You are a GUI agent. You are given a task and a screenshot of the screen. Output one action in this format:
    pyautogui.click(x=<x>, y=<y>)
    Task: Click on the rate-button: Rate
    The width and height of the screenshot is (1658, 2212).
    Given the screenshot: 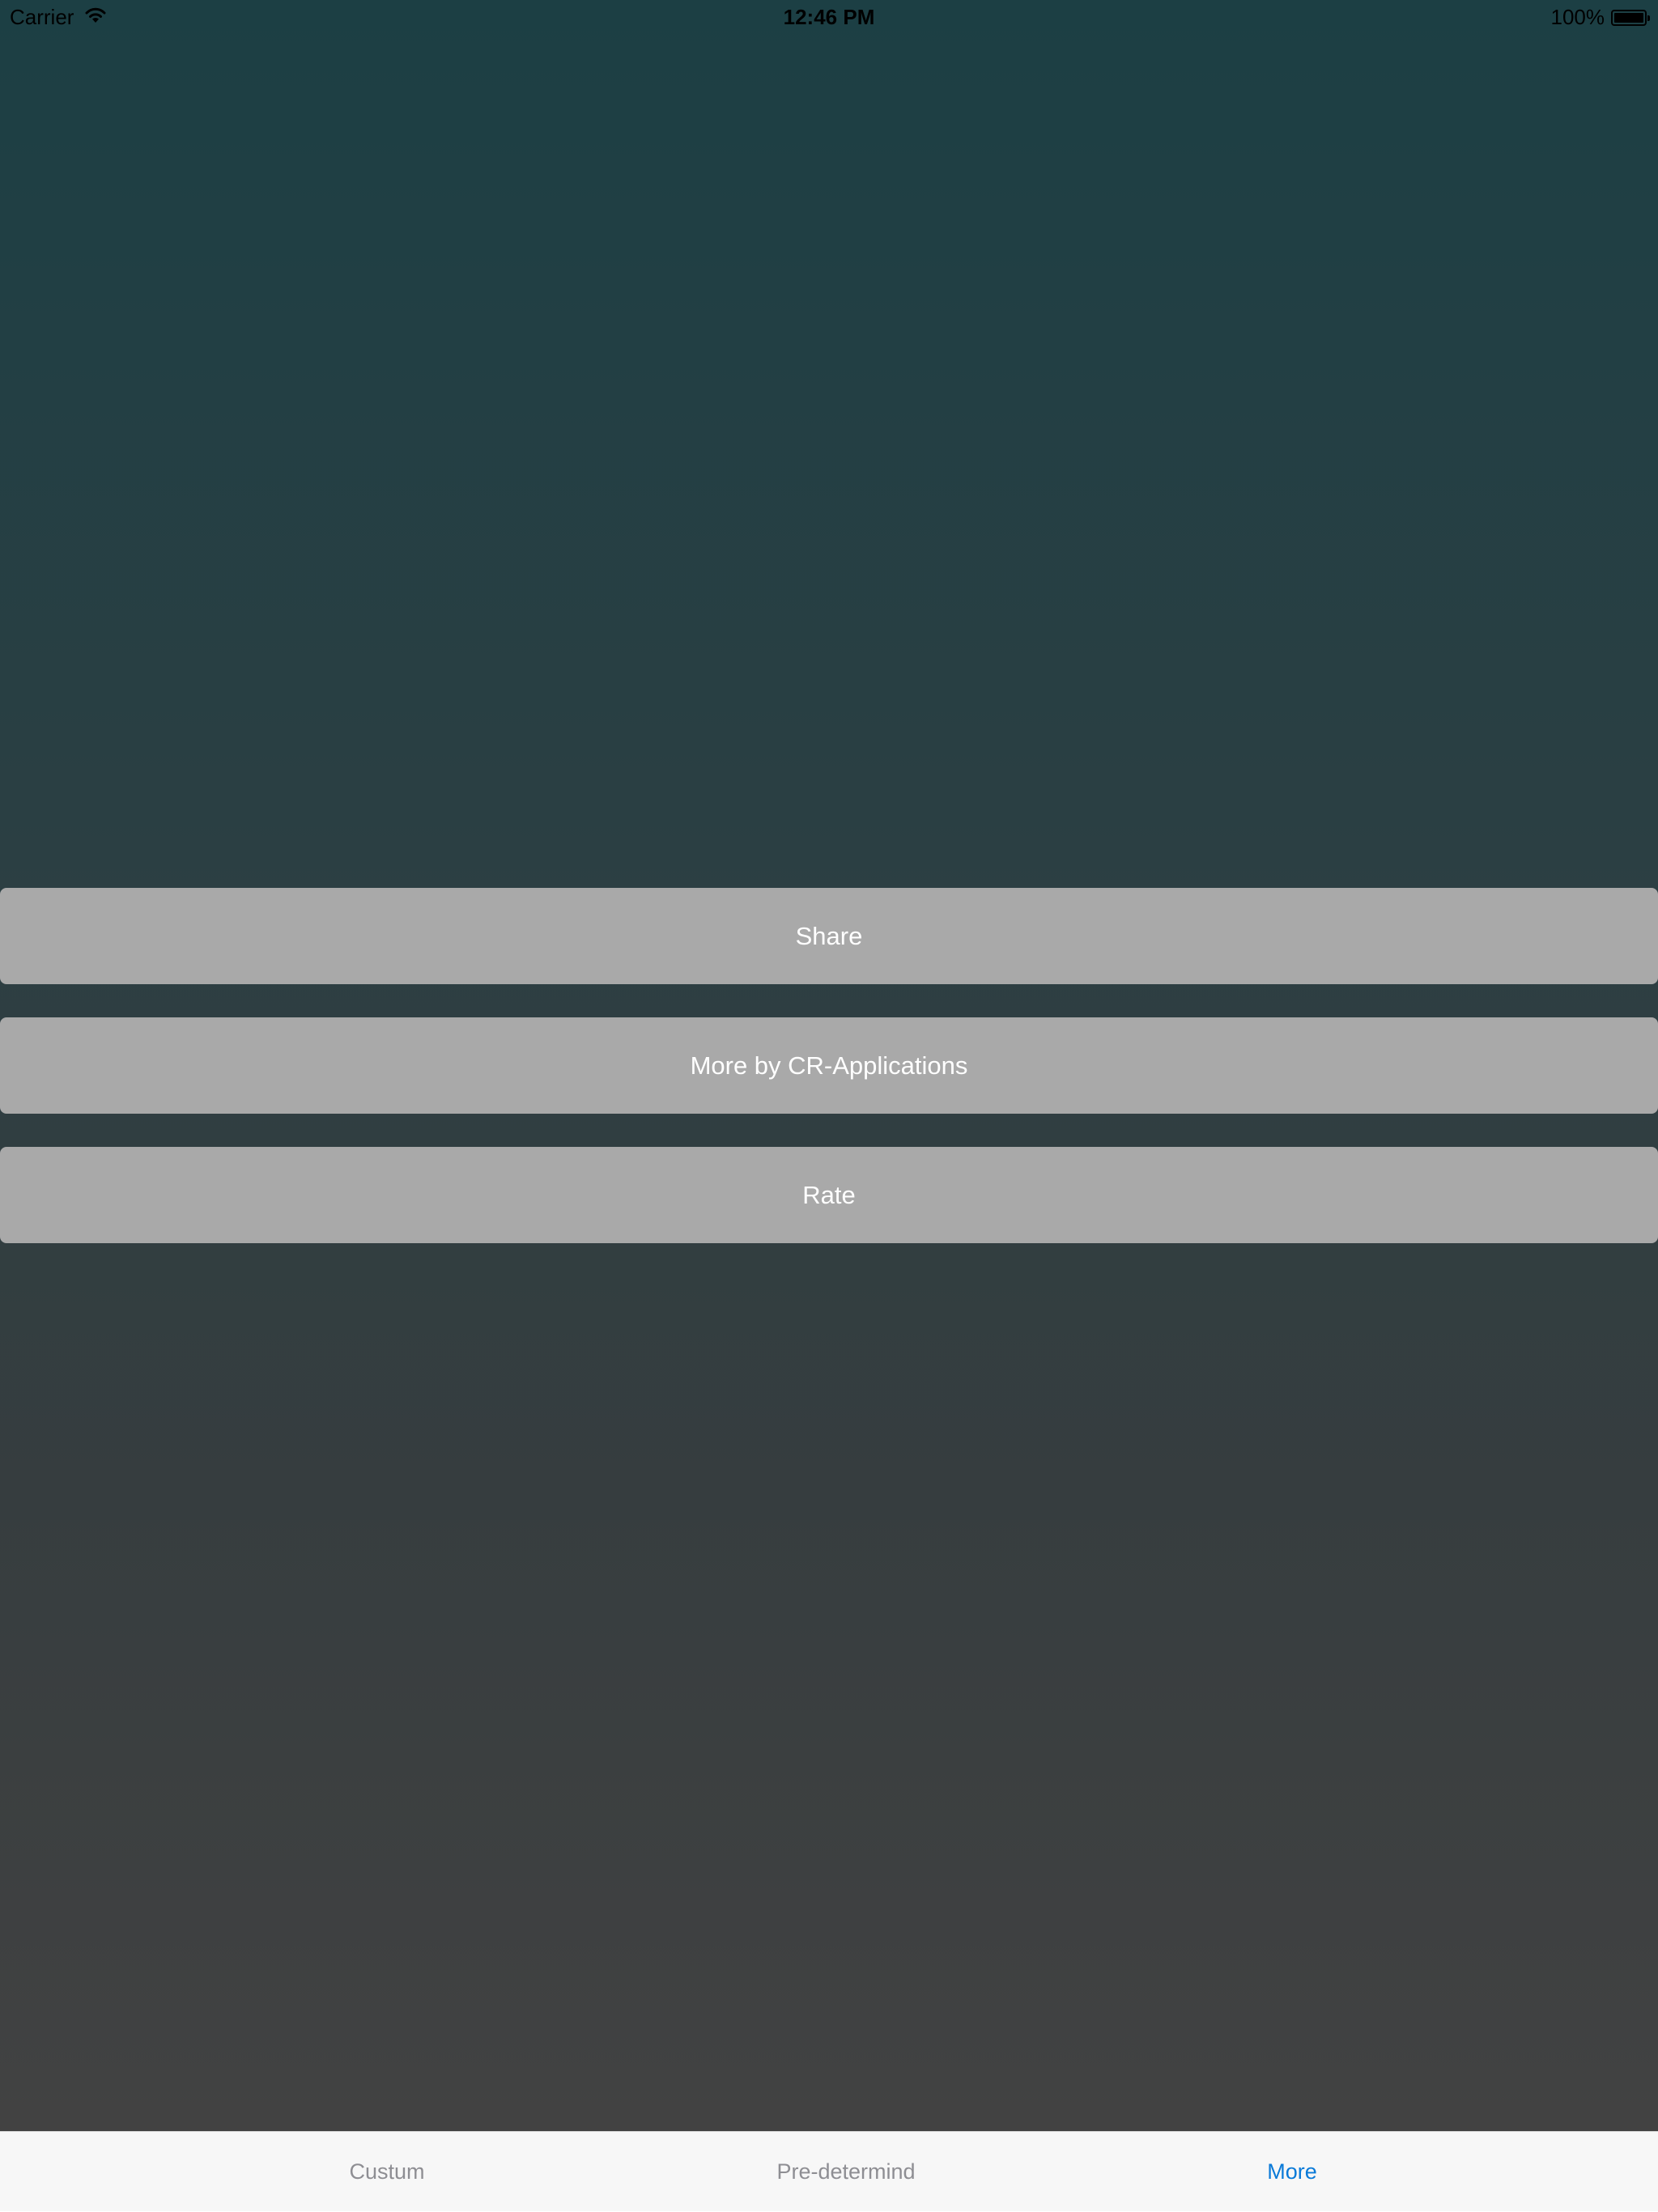 What is the action you would take?
    pyautogui.click(x=829, y=1195)
    